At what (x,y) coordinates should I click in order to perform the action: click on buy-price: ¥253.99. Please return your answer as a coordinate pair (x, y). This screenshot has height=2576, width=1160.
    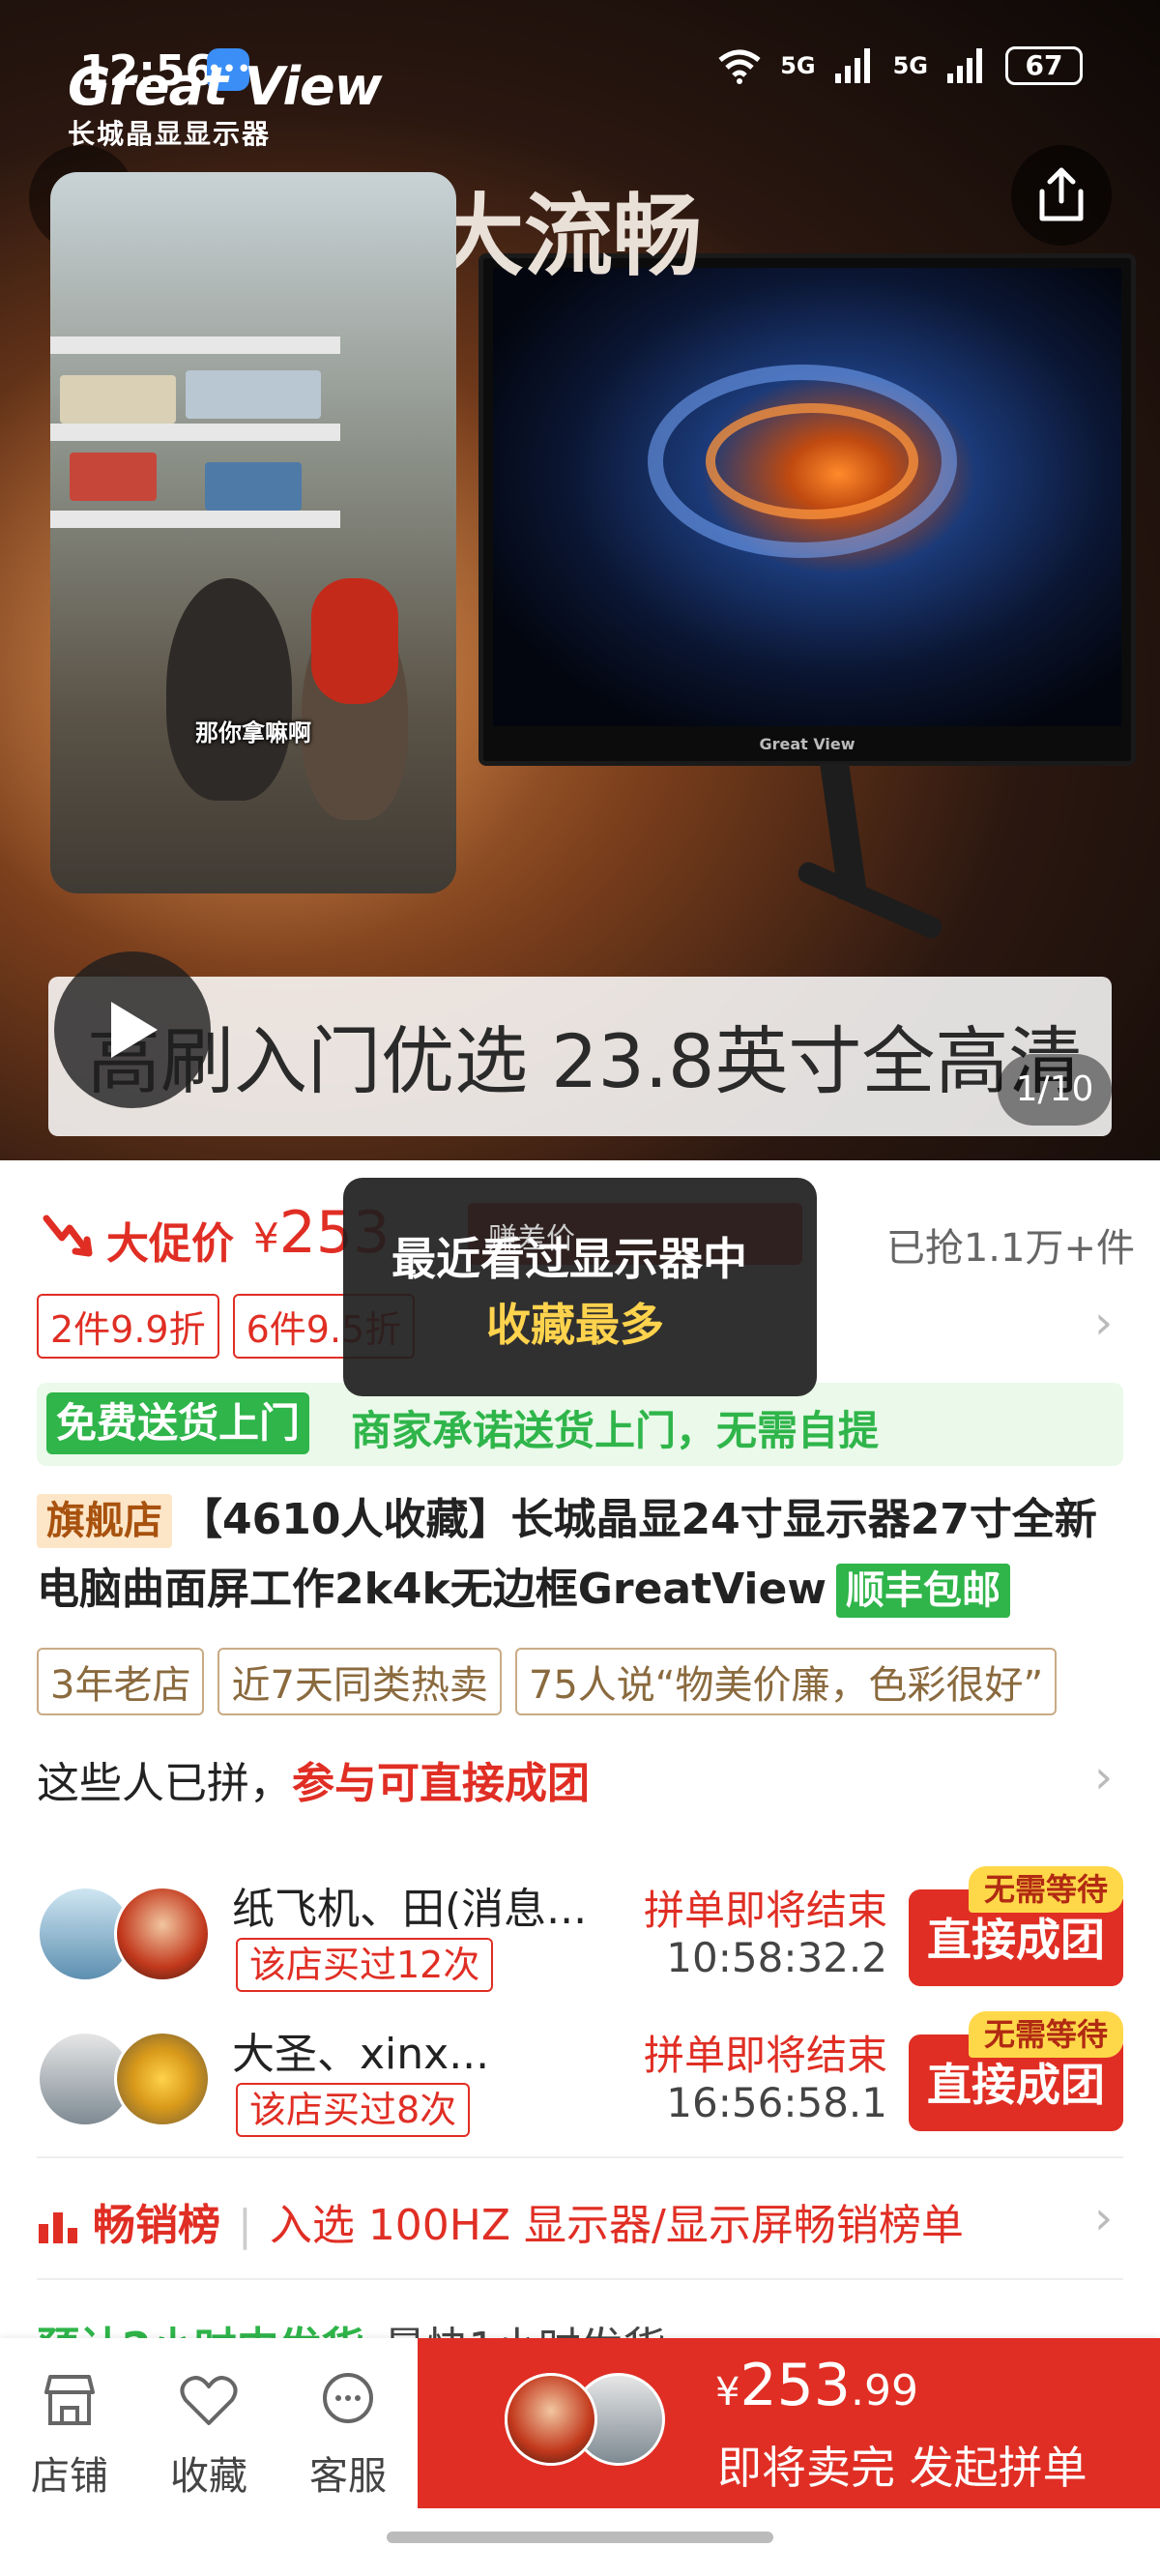
    Looking at the image, I should click on (816, 2385).